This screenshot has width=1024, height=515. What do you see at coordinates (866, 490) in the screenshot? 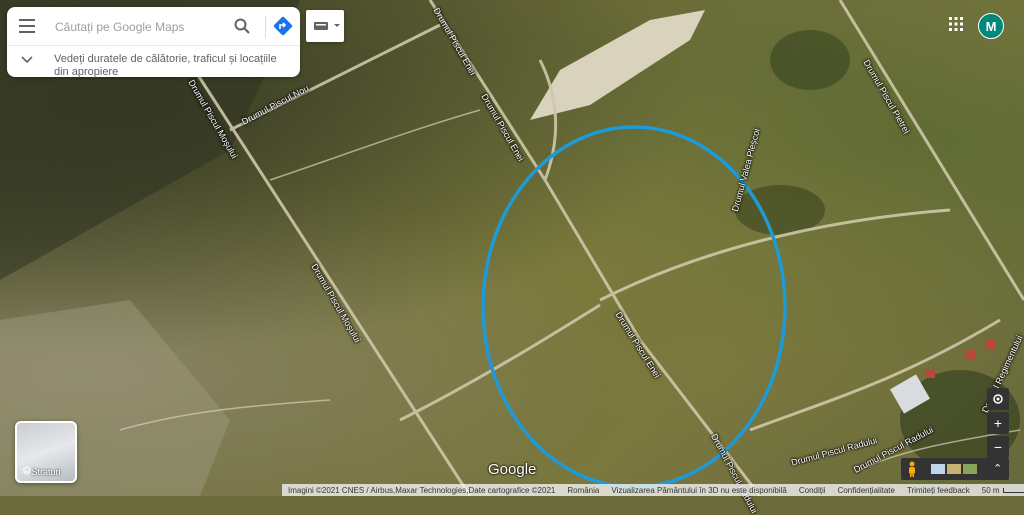
I see `privacy-link: Confidențialitate` at bounding box center [866, 490].